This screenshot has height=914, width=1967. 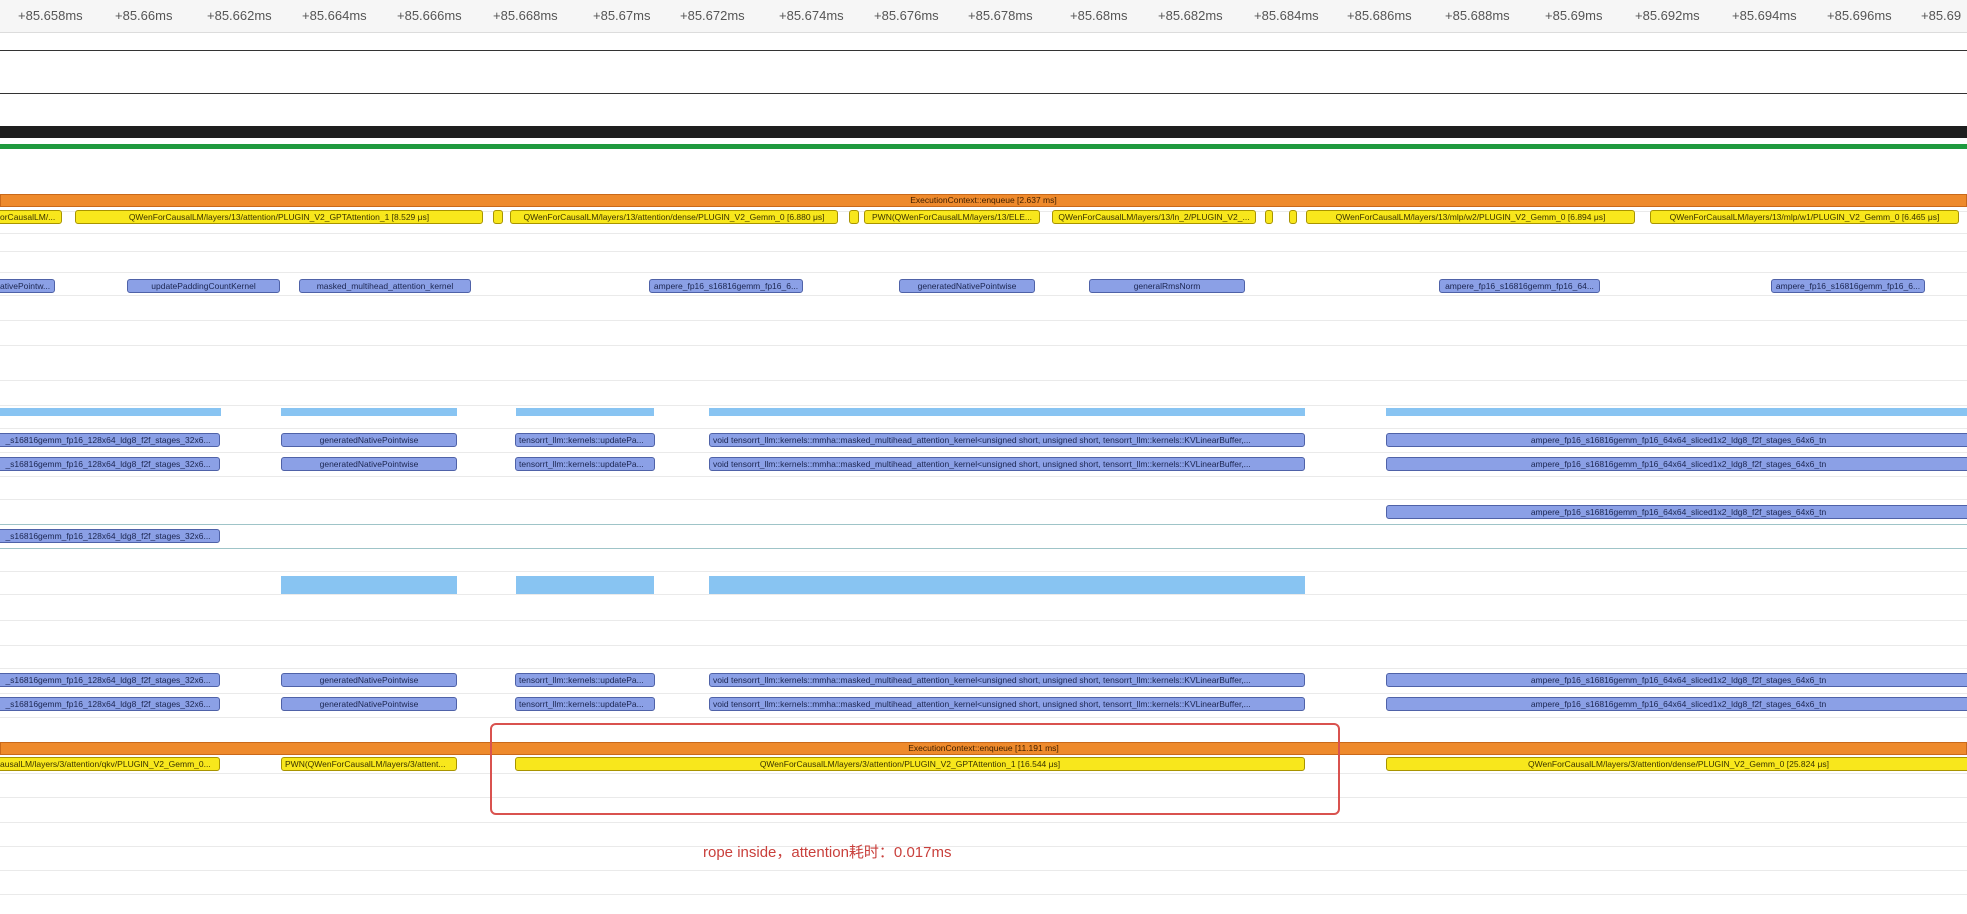 I want to click on kernel-block: generalRmsNorm, so click(x=1167, y=286).